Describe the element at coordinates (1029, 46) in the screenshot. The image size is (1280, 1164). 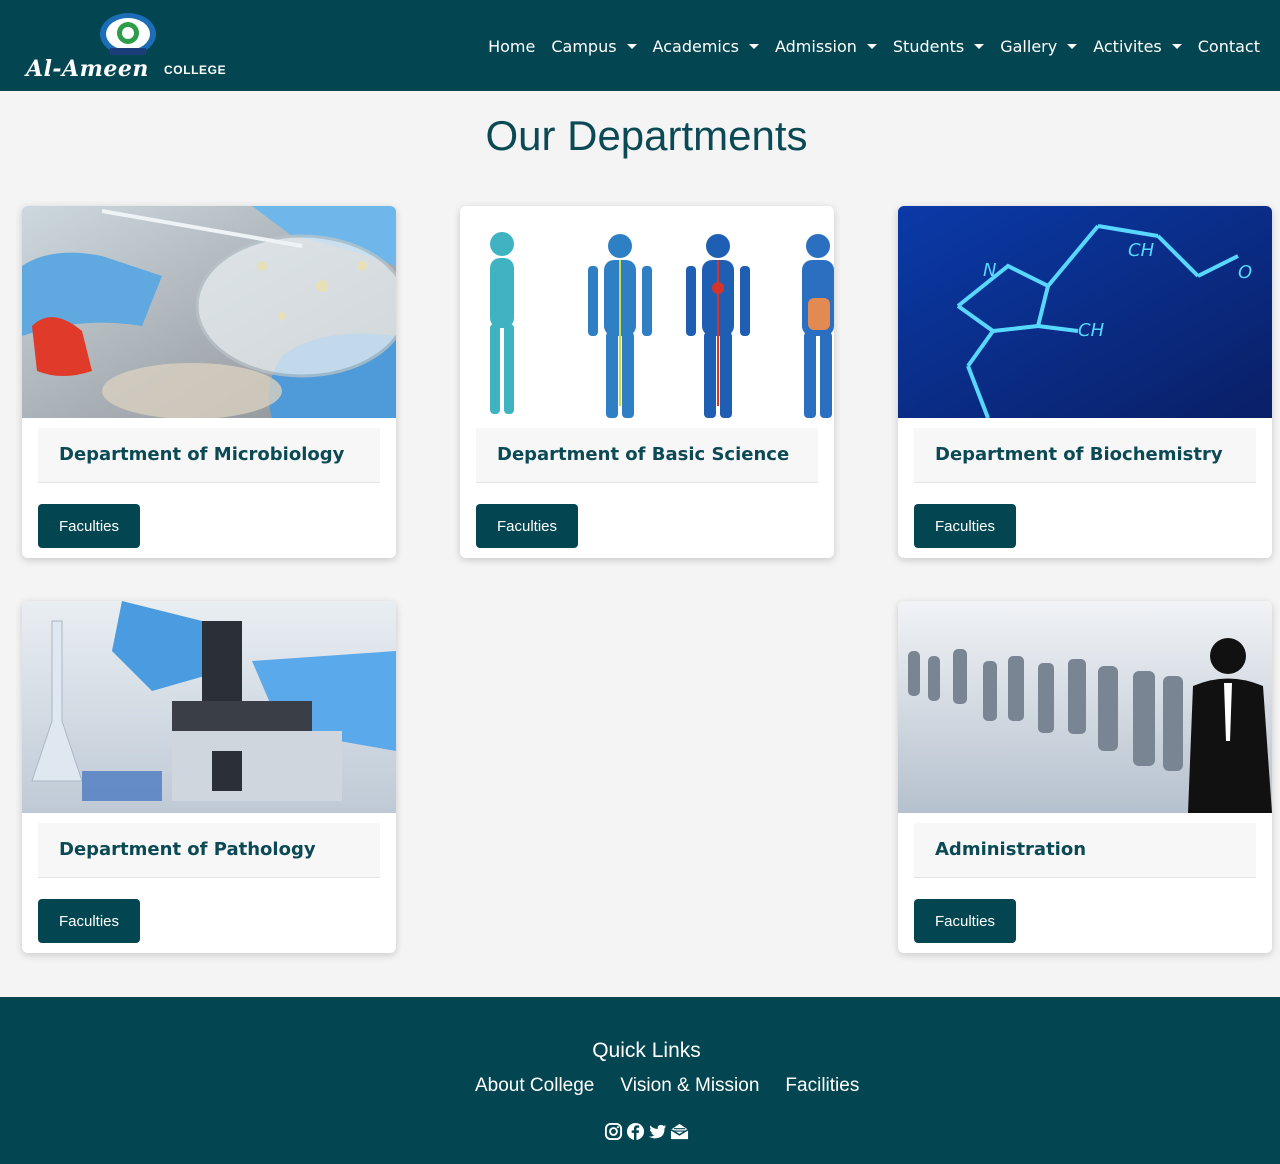
I see `nav-label: Gallery` at that location.